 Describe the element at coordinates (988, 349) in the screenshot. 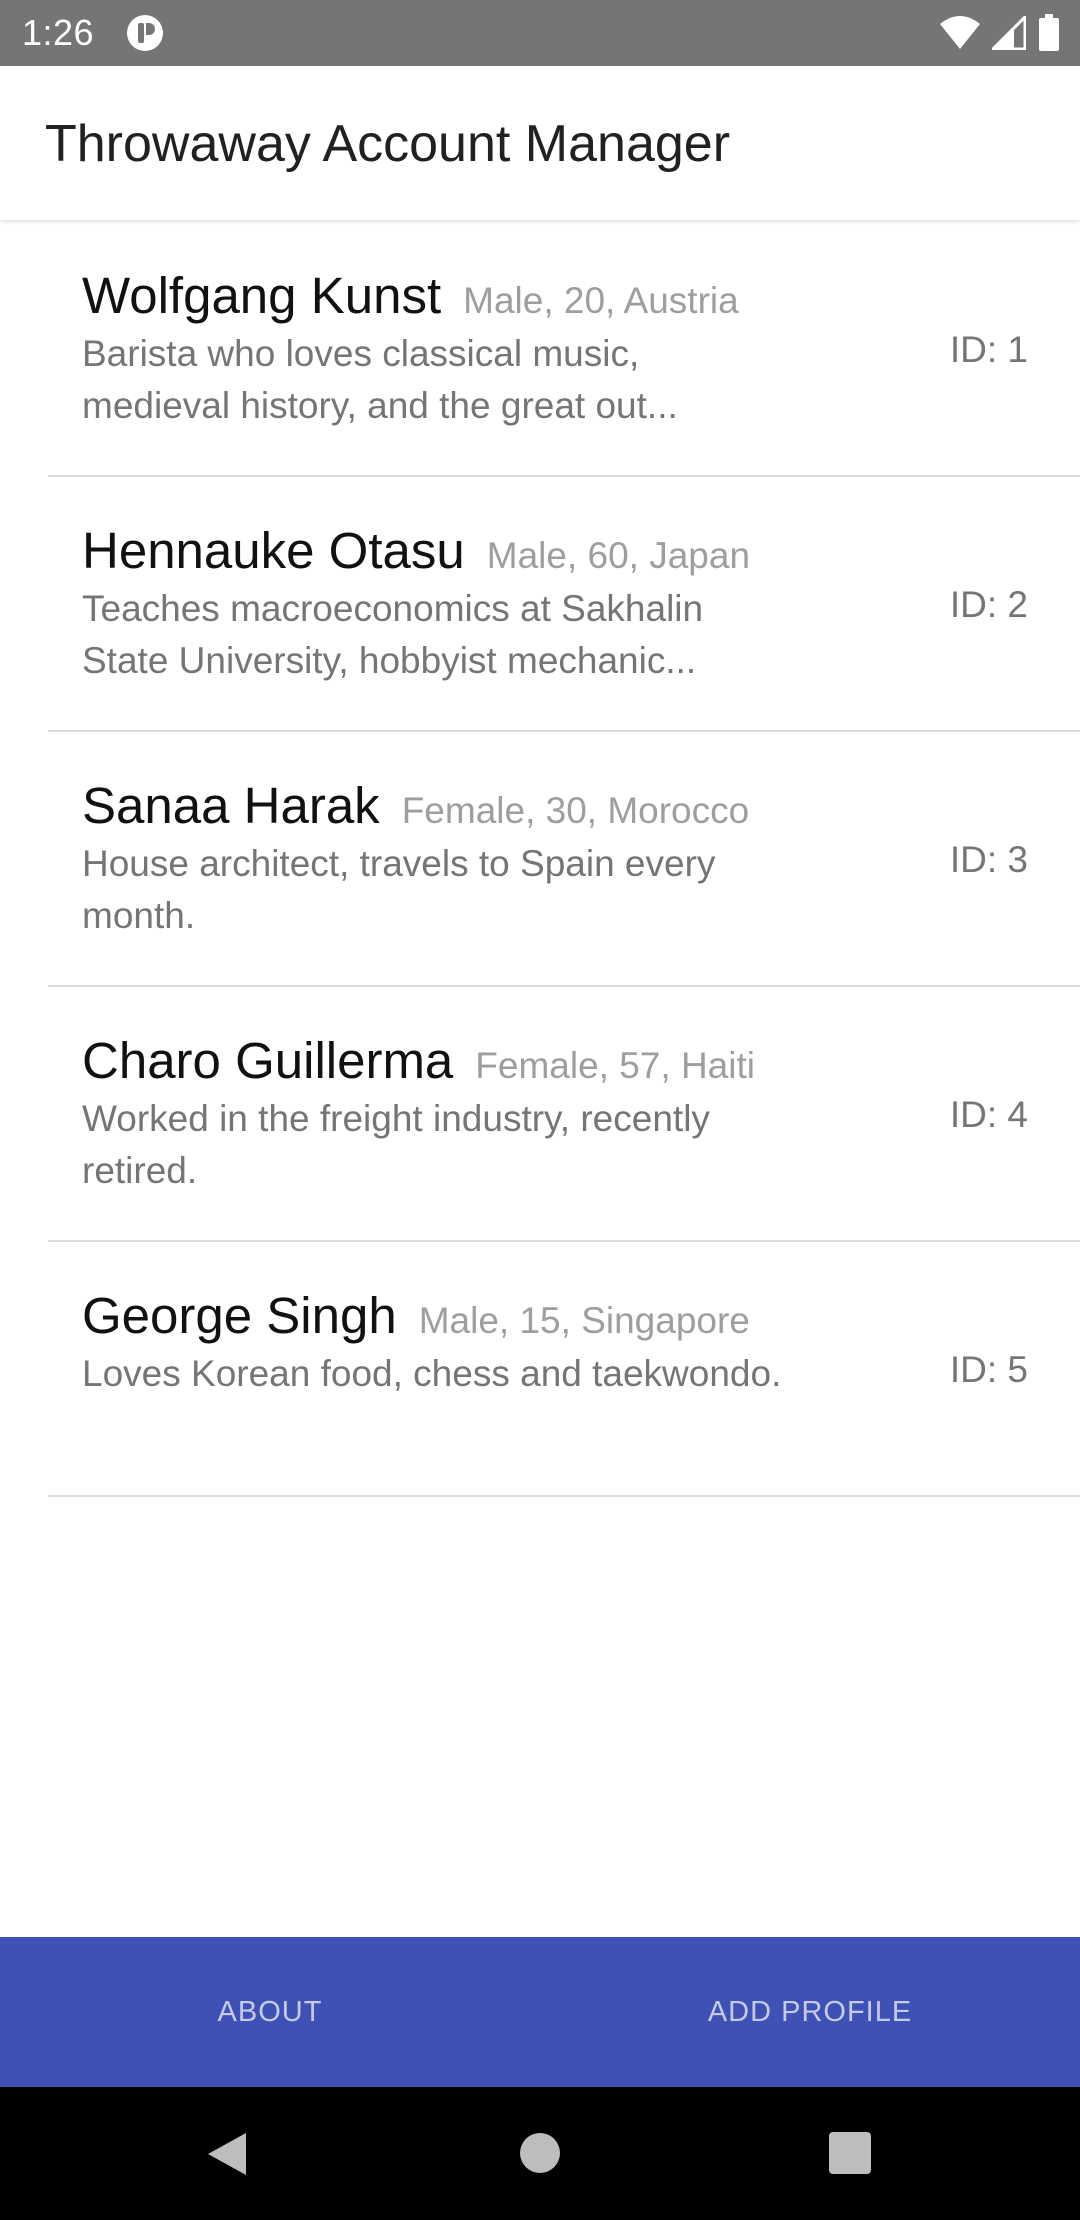

I see `profile-id: ID: 1` at that location.